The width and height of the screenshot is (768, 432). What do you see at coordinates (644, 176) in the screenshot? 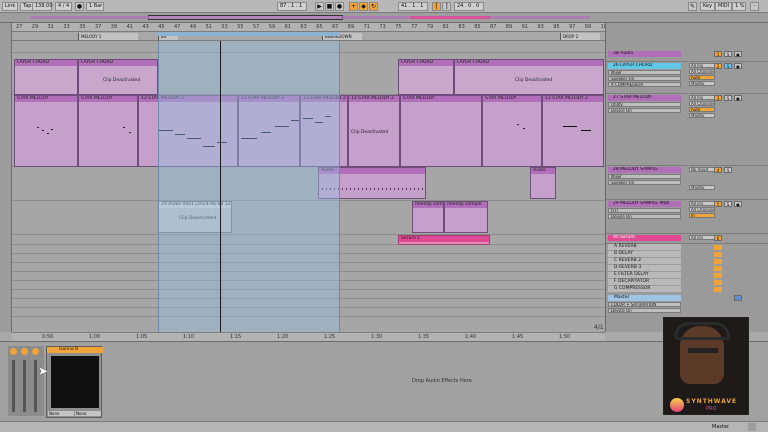
I see `device-chooser: Mixer` at bounding box center [644, 176].